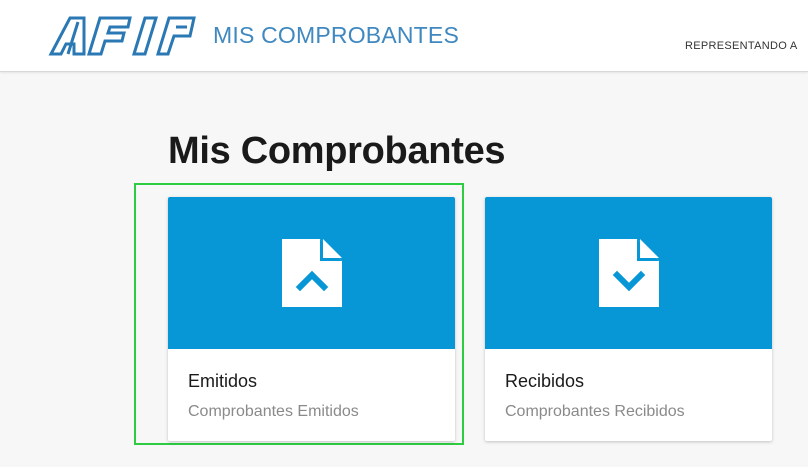 This screenshot has width=808, height=467. What do you see at coordinates (741, 46) in the screenshot?
I see `representando-label: REPRESENTANDO A` at bounding box center [741, 46].